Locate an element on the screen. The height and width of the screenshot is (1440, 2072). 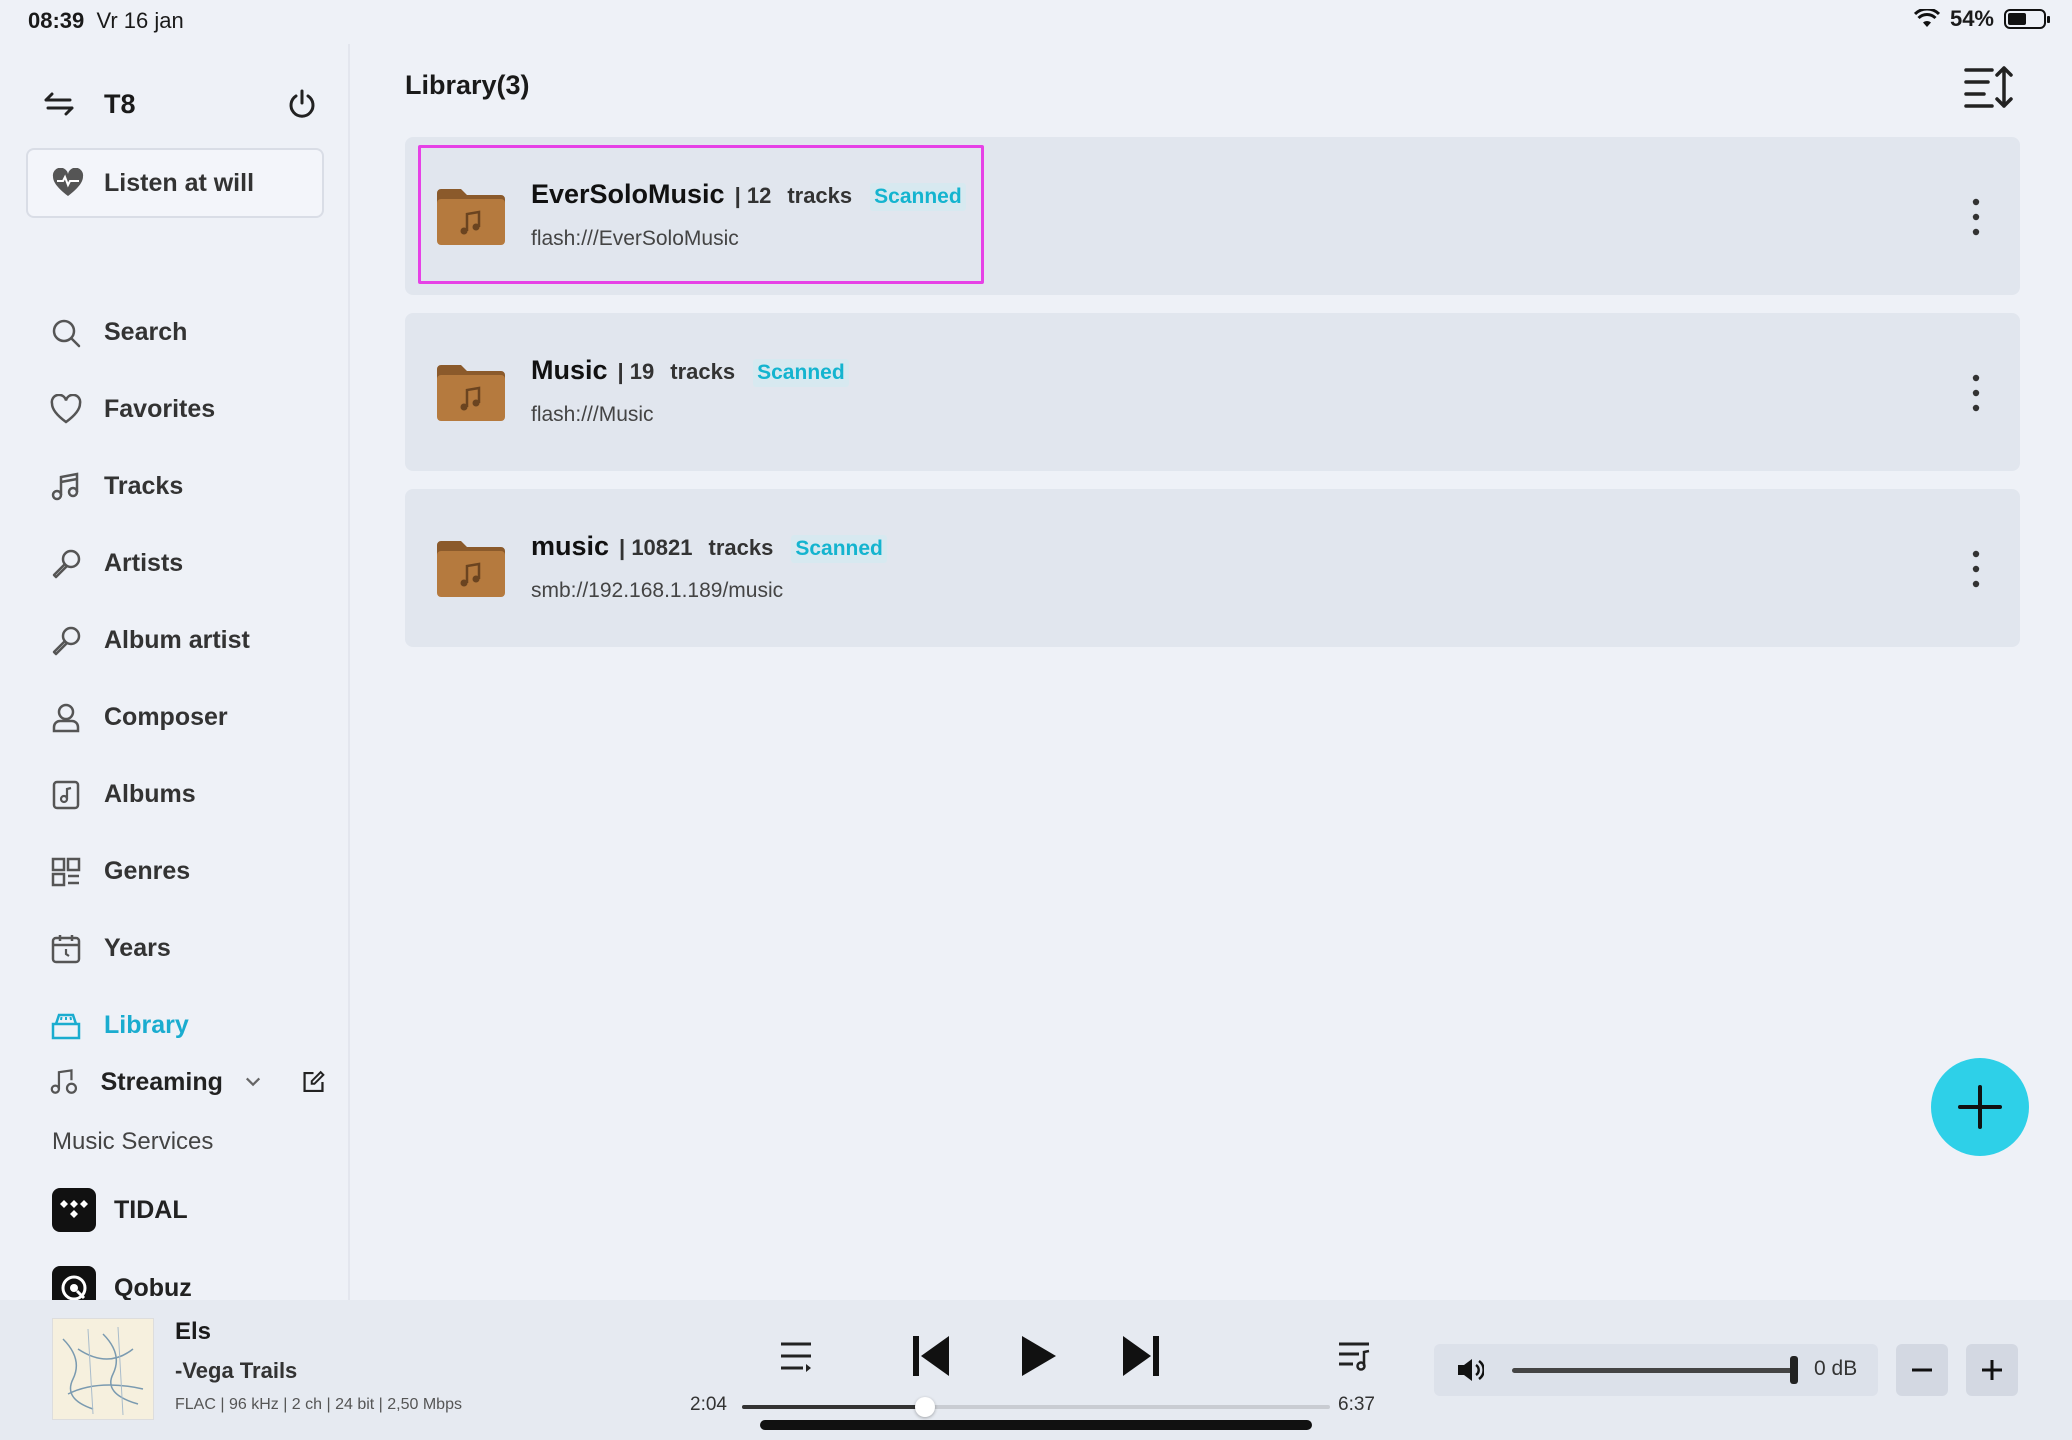
library-count: | 10821 is located at coordinates (656, 547).